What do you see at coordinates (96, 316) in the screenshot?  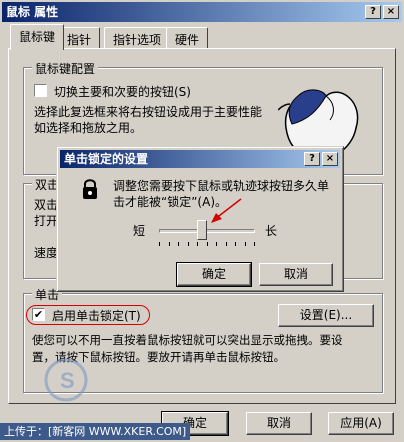 I see `click-lock-label: 启用单击锁定(T)` at bounding box center [96, 316].